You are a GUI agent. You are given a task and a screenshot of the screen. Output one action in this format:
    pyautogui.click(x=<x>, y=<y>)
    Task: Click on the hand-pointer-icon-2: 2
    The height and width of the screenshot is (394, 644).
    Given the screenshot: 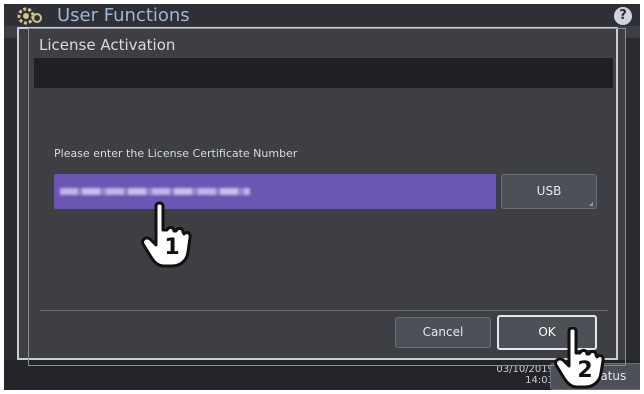 What is the action you would take?
    pyautogui.click(x=579, y=358)
    